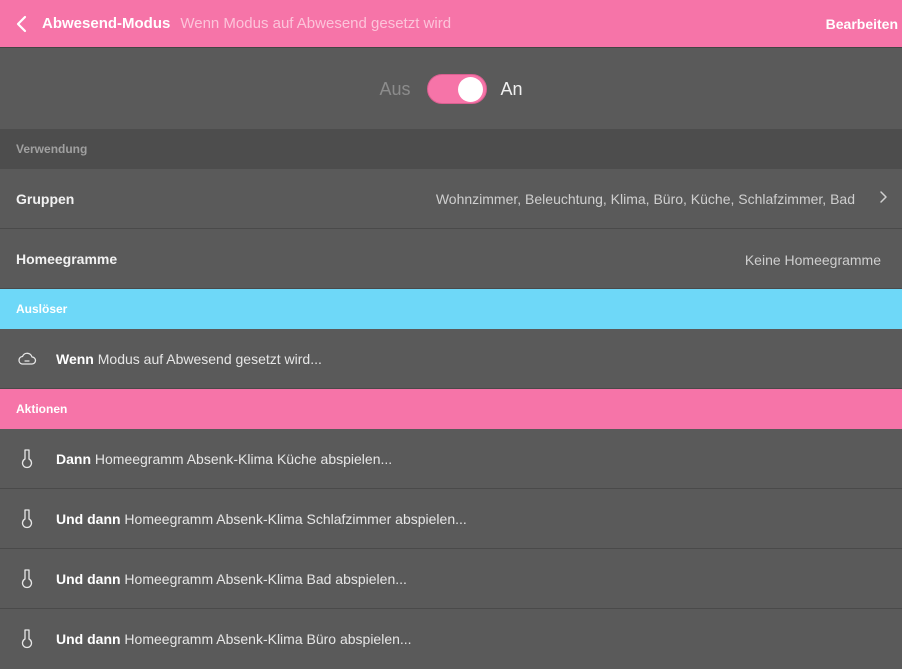  I want to click on edit-button: Bearbeiten, so click(862, 24).